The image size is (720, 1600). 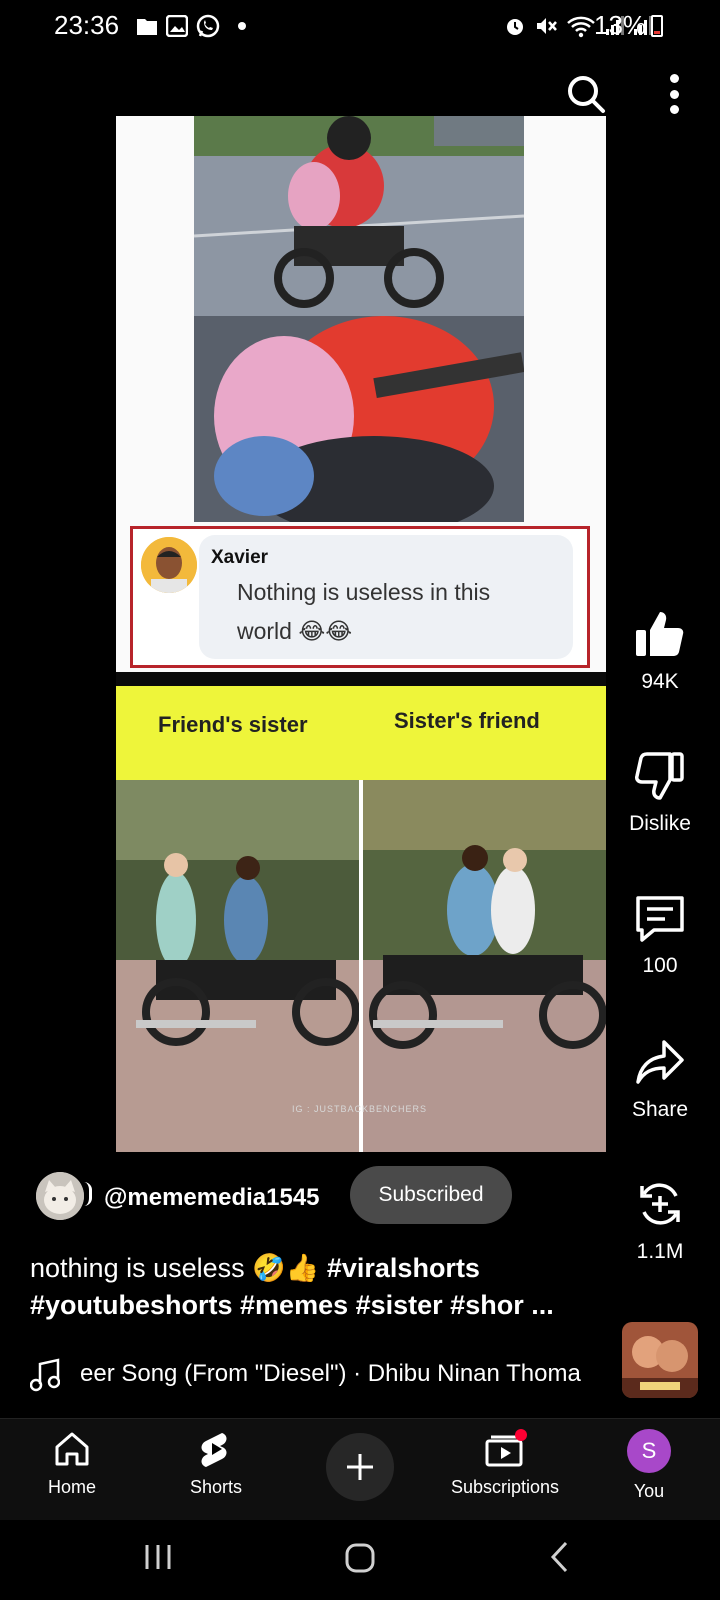 I want to click on commenter-name: Xavier, so click(x=240, y=557).